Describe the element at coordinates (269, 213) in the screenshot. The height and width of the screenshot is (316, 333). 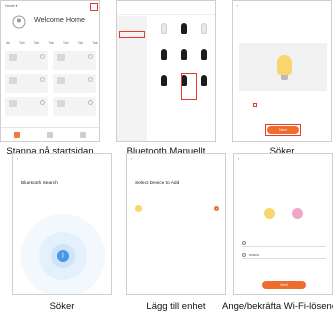
I see `wifi-2g-icon` at that location.